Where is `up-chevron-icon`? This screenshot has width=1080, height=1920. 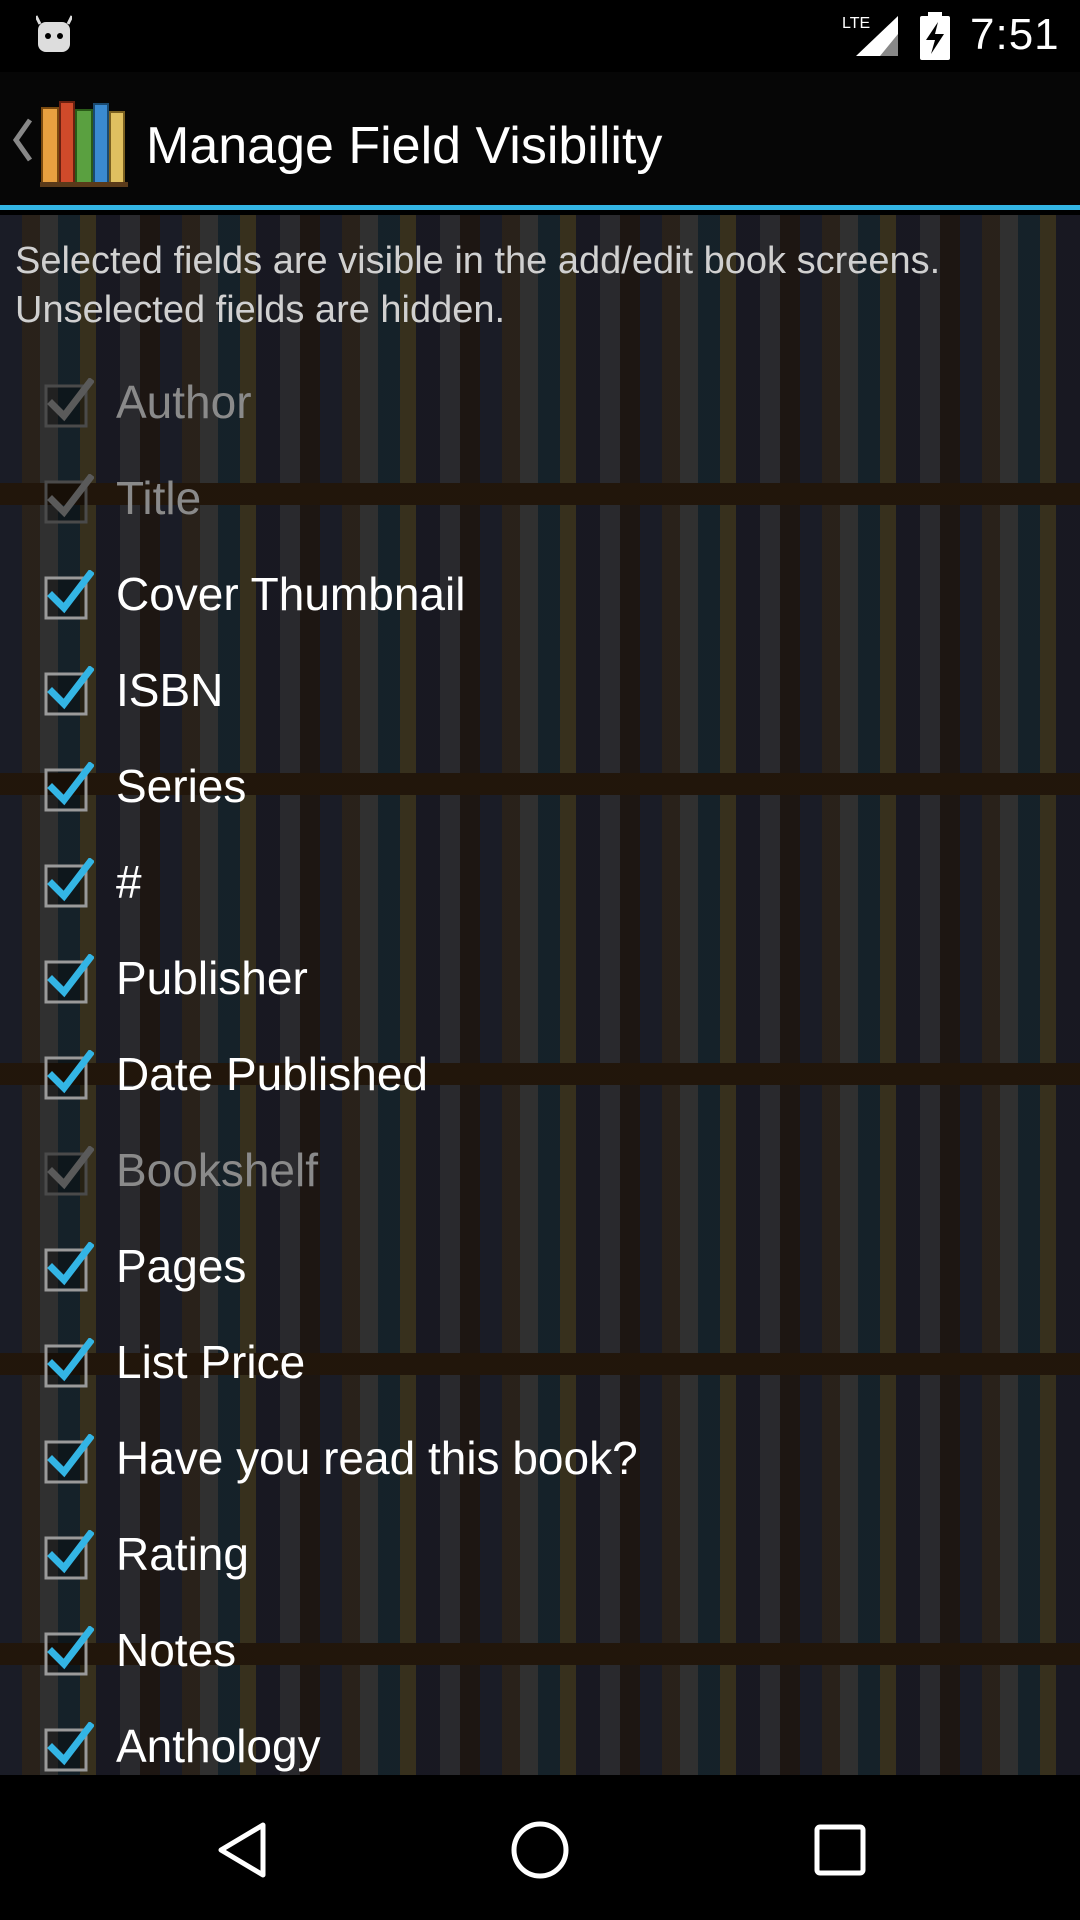
up-chevron-icon is located at coordinates (23, 140).